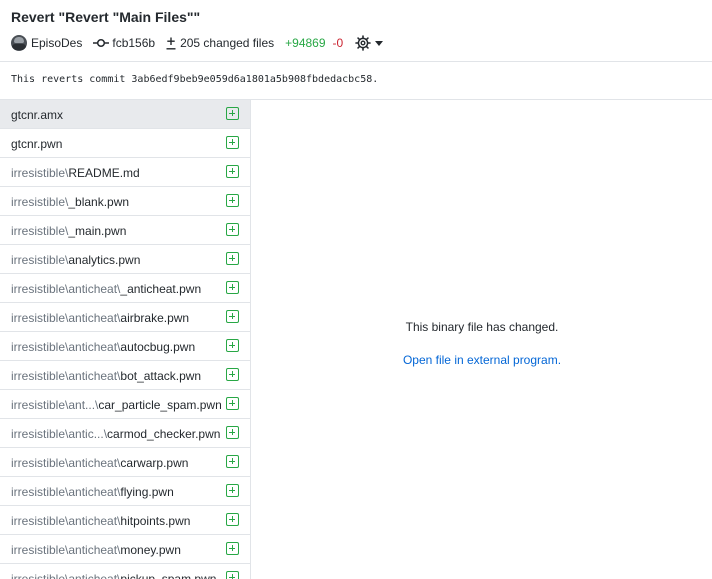 The height and width of the screenshot is (579, 712). I want to click on file-path: irresistible\anticheat\money.pwn, so click(116, 550).